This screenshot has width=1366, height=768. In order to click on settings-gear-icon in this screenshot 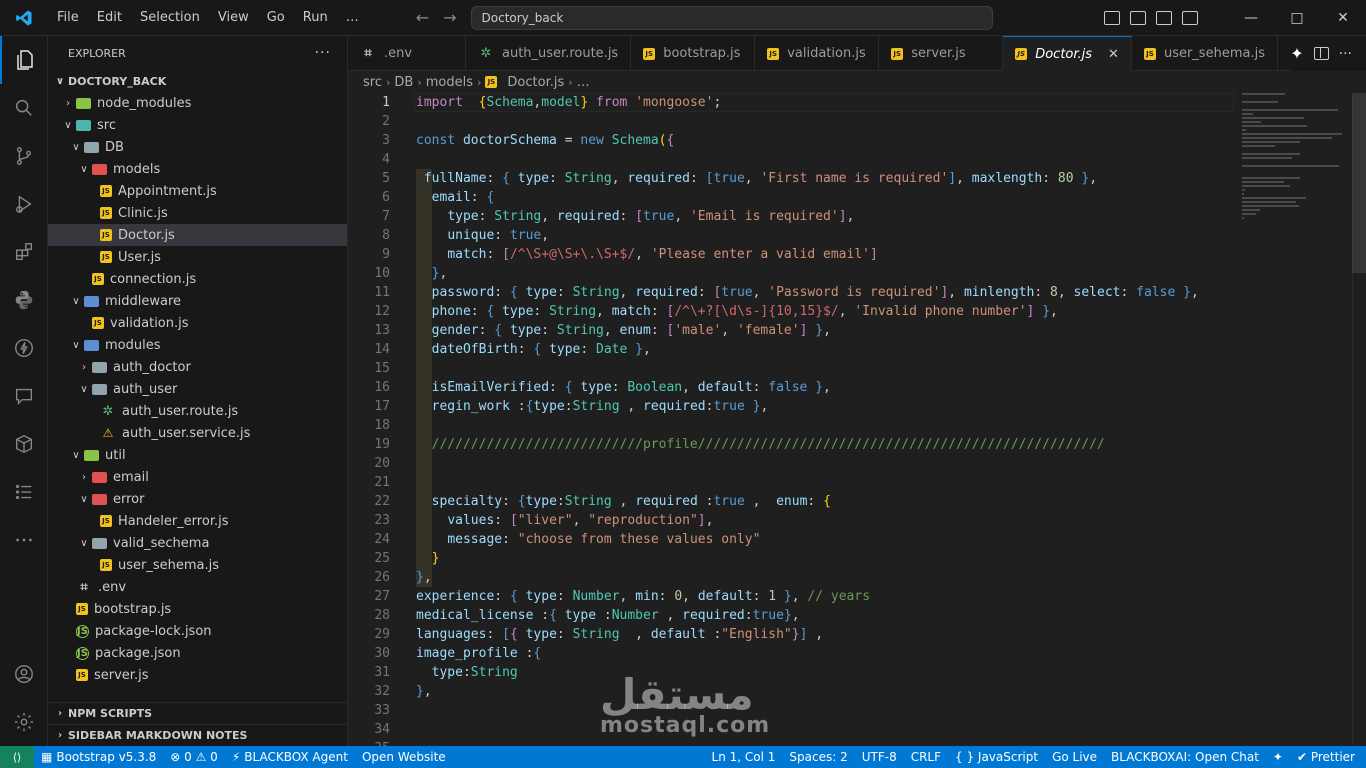, I will do `click(24, 722)`.